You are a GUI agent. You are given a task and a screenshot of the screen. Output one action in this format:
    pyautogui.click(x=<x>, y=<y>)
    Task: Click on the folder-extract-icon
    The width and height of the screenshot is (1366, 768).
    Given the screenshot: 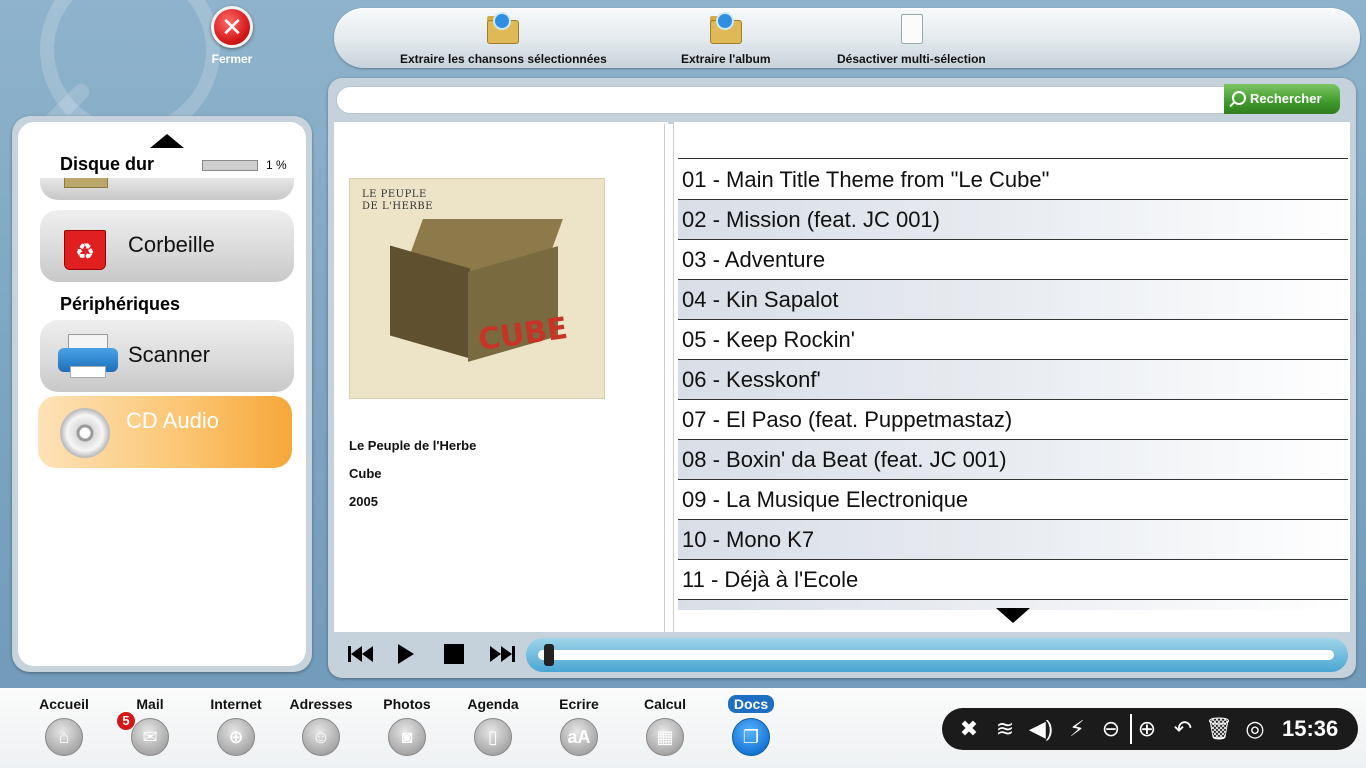 What is the action you would take?
    pyautogui.click(x=726, y=30)
    